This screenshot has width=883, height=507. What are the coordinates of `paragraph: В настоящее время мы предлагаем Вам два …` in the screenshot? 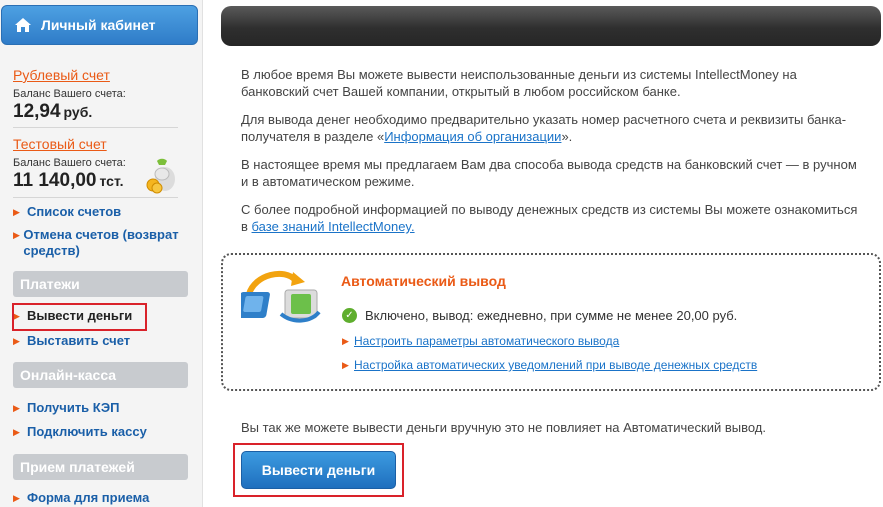 It's located at (549, 173).